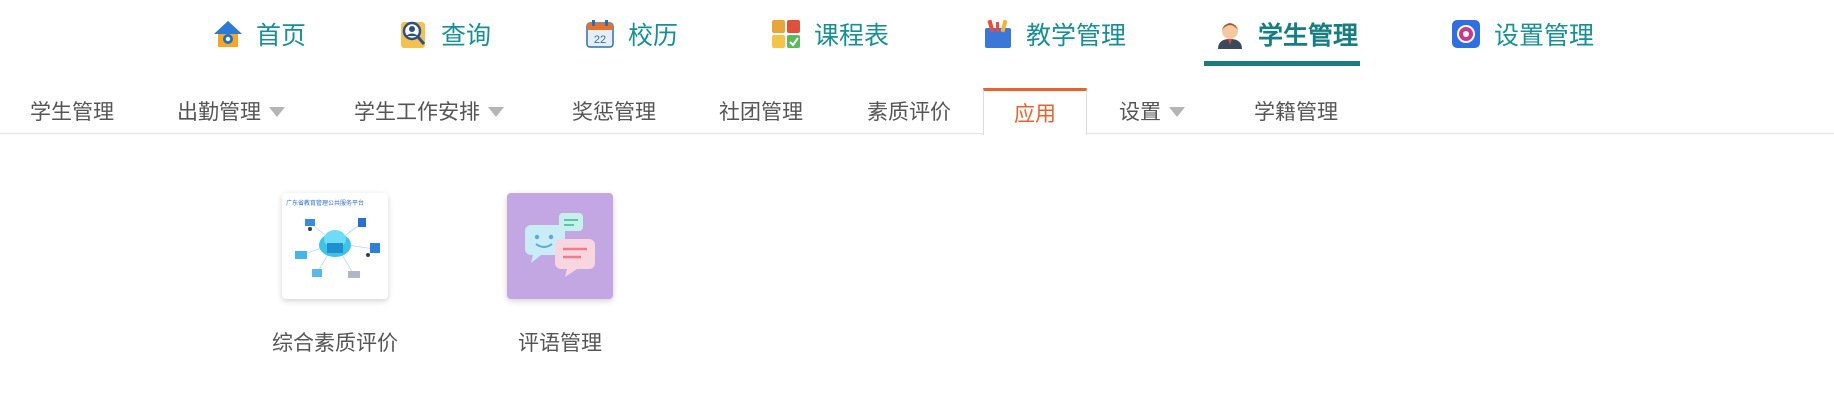 This screenshot has width=1834, height=416. I want to click on chat-bubbles-icon, so click(560, 245).